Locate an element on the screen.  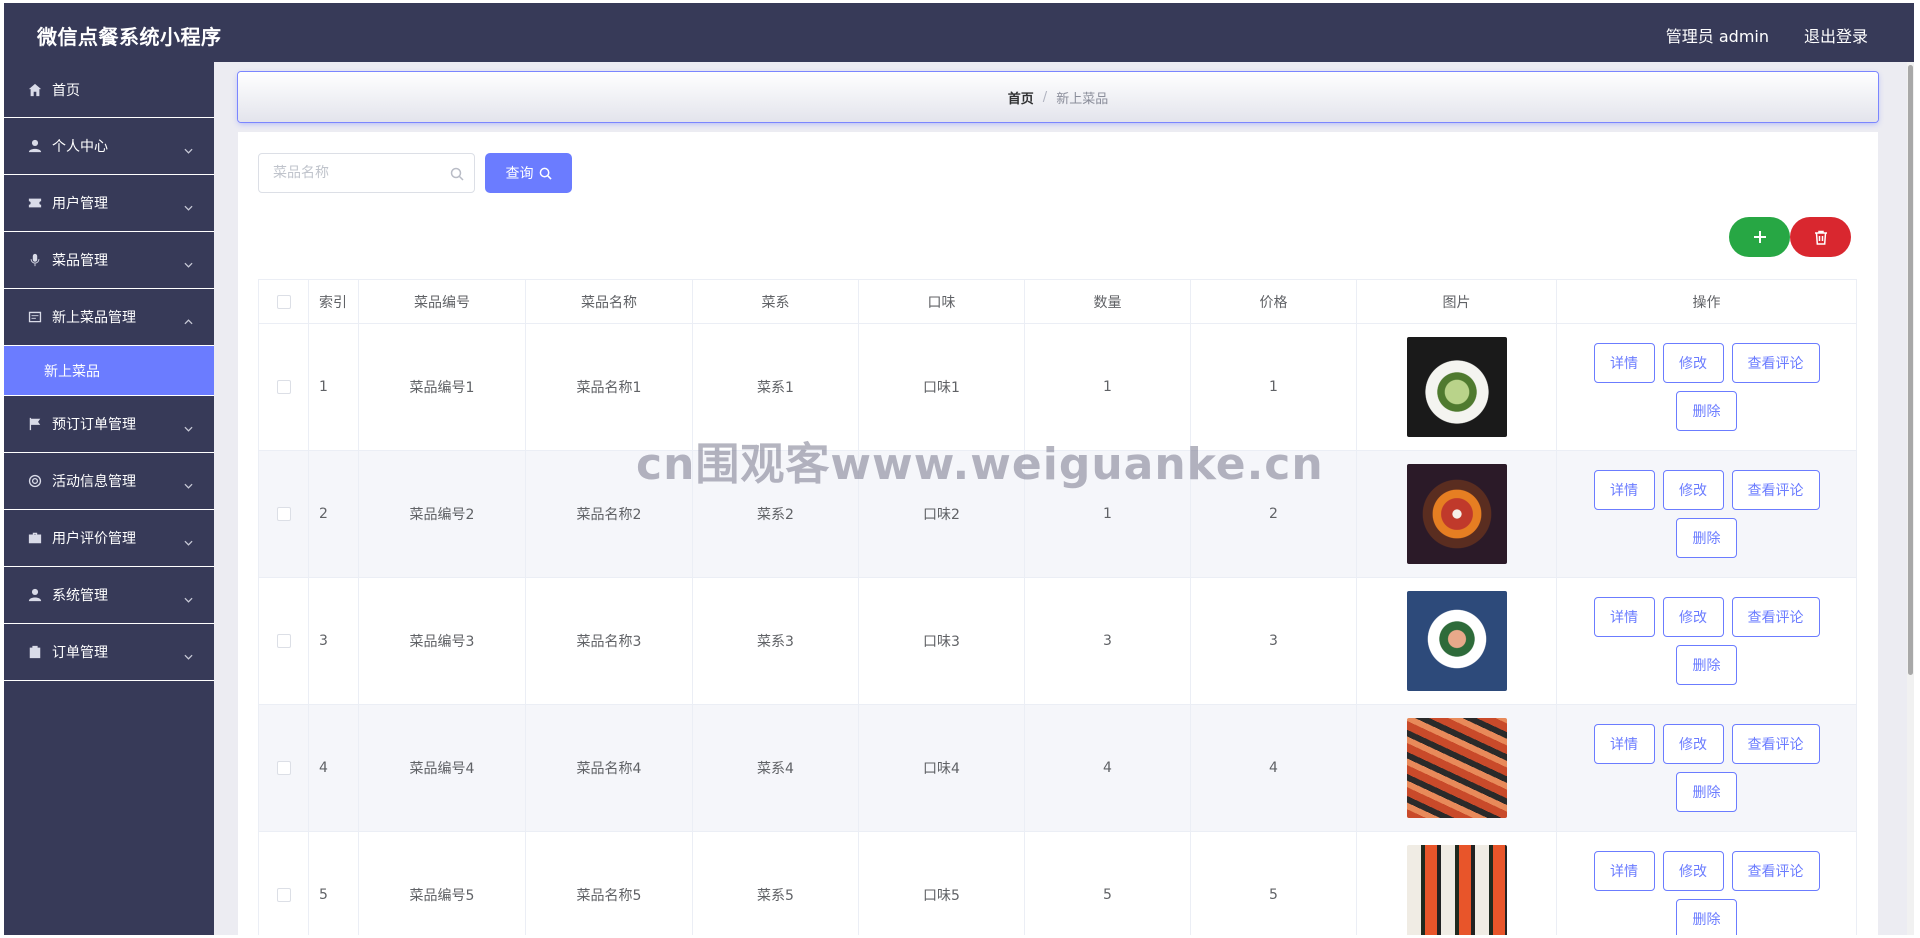
breadcrumb-home: 首页 is located at coordinates (1021, 97).